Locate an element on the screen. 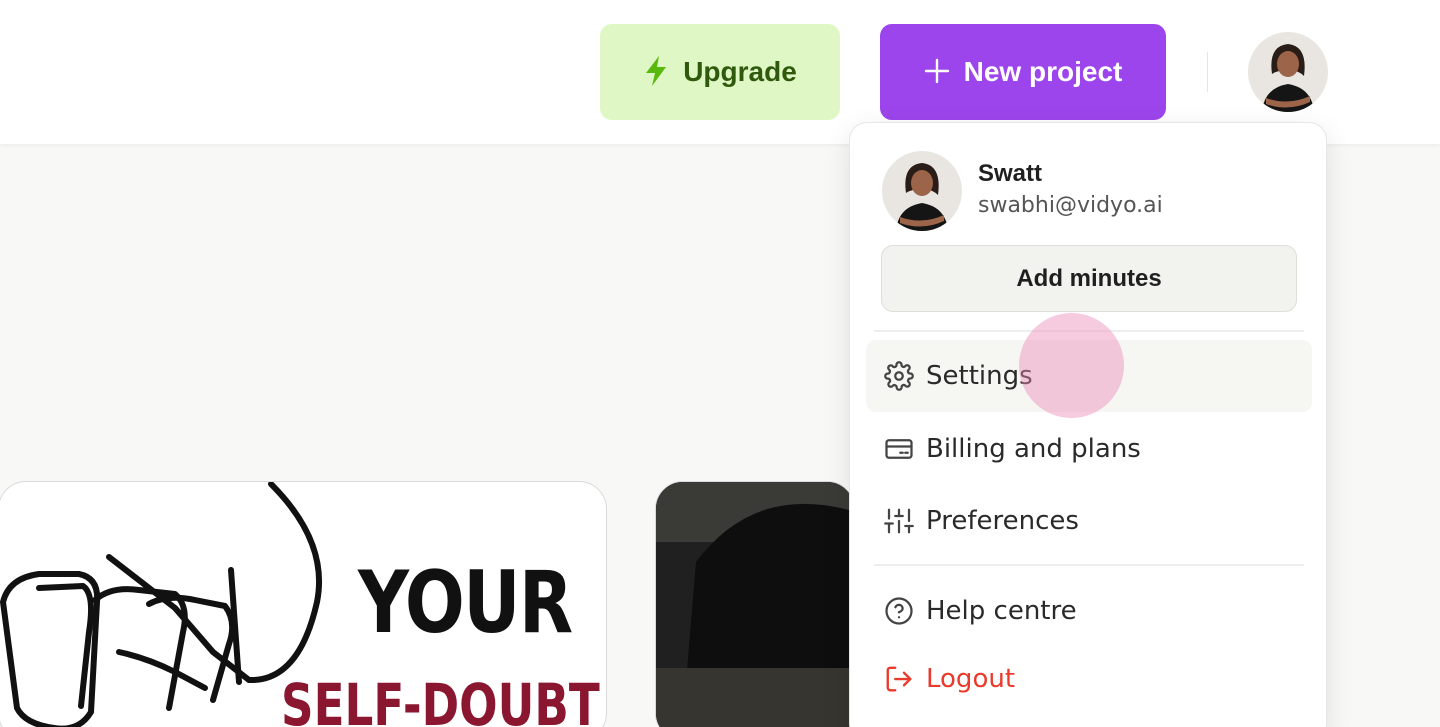  new-project-button: New project is located at coordinates (1023, 72).